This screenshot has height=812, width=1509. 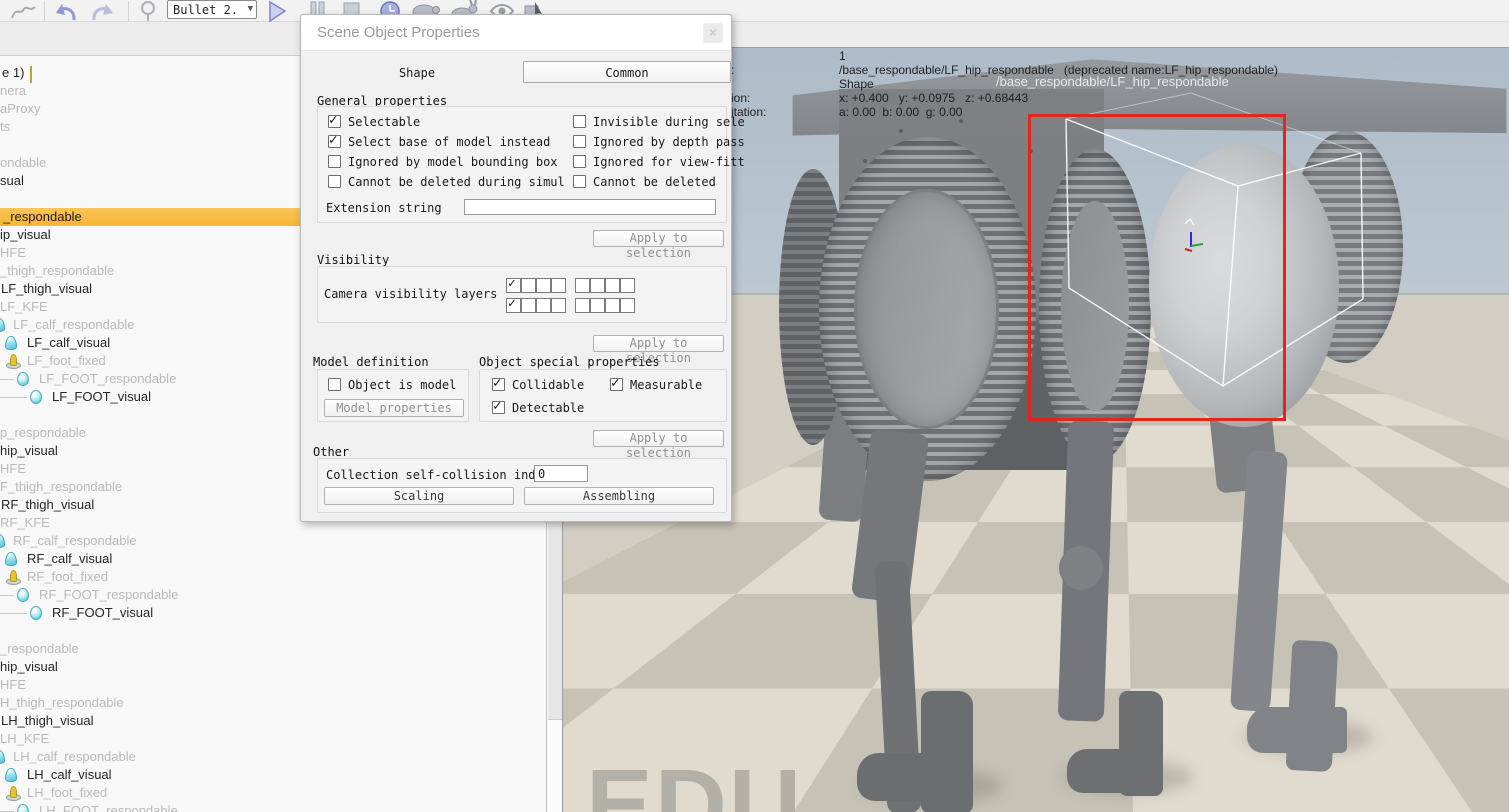 What do you see at coordinates (31, 74) in the screenshot?
I see `scene-note-icon` at bounding box center [31, 74].